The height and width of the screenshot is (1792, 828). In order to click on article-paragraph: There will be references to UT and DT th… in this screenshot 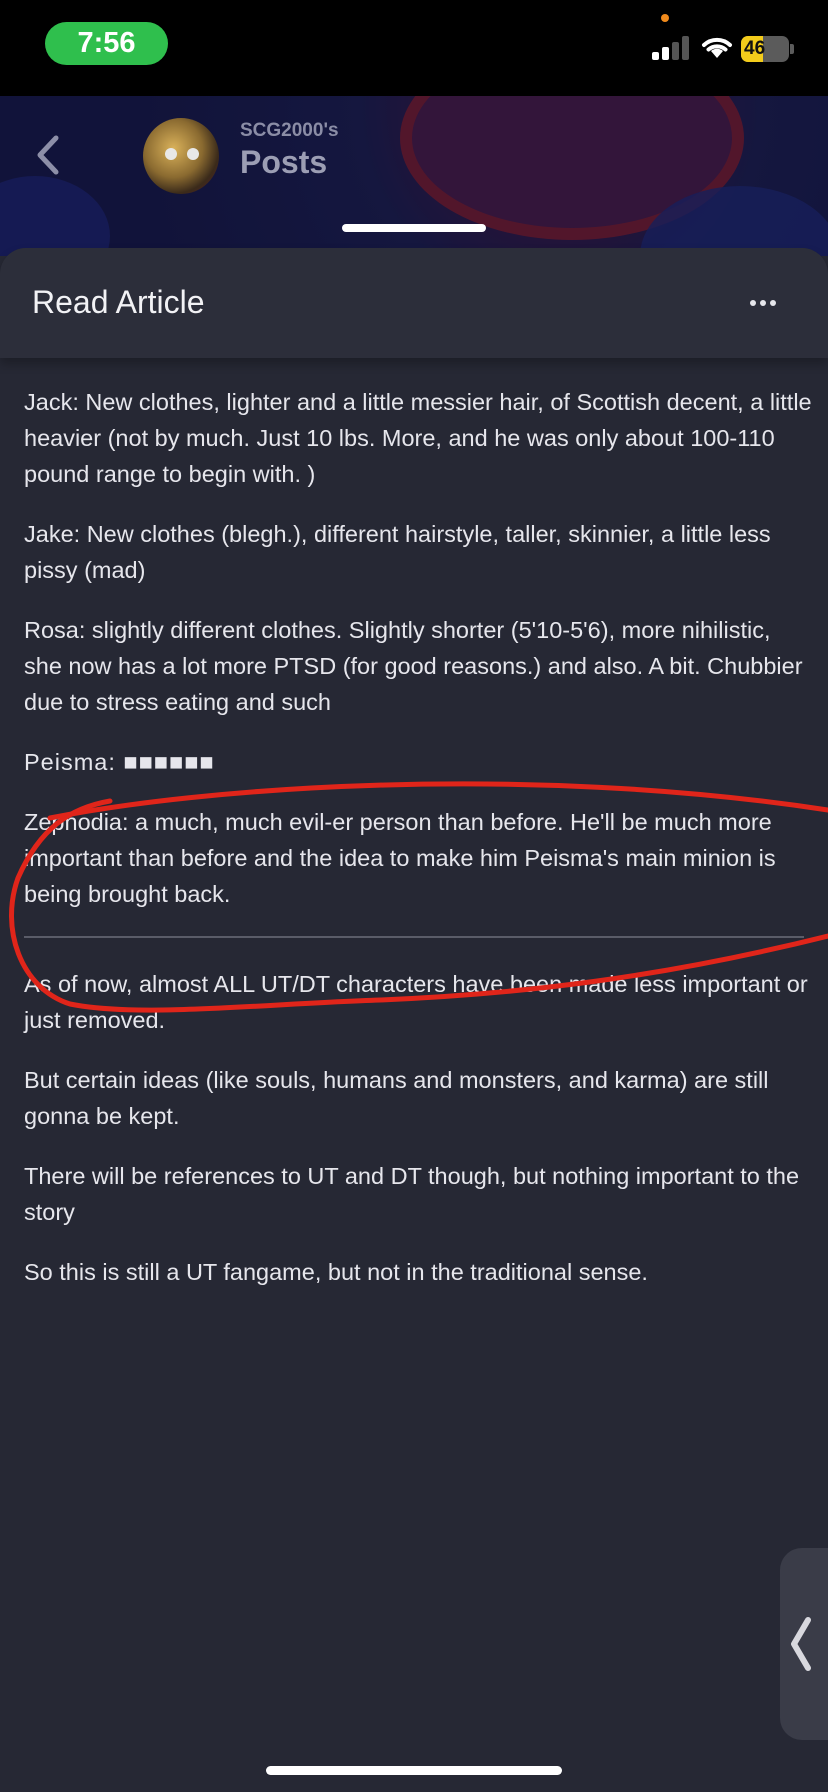, I will do `click(412, 1194)`.